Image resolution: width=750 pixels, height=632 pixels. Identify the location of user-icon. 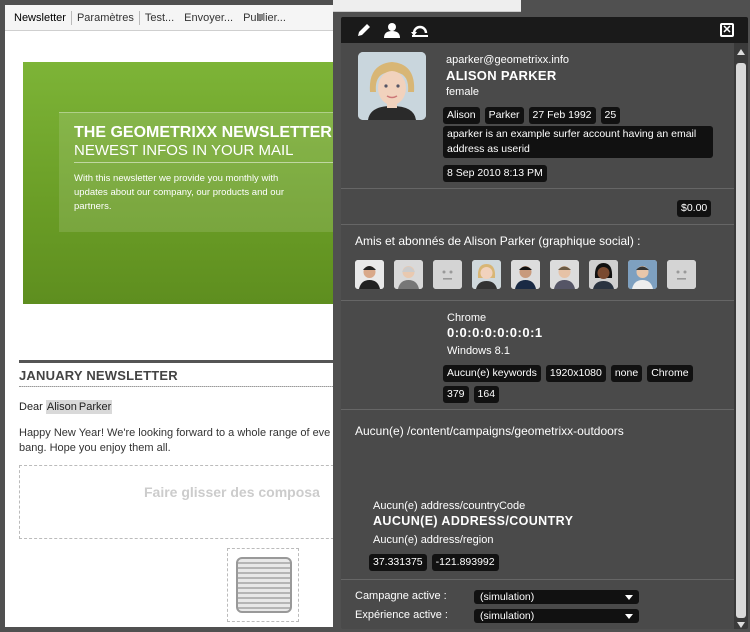
(392, 30).